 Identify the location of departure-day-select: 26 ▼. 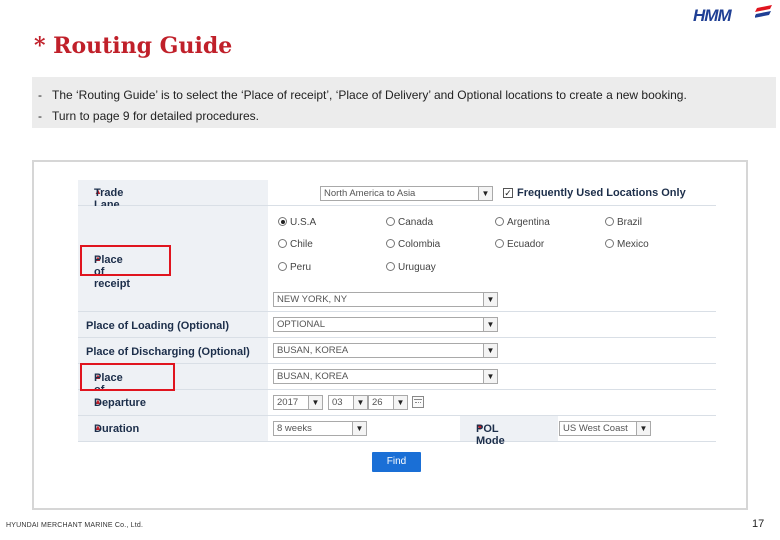
(388, 402).